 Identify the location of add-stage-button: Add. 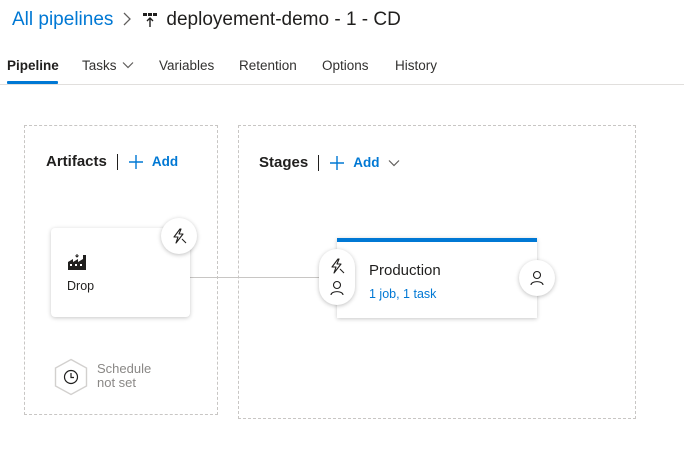
(368, 163).